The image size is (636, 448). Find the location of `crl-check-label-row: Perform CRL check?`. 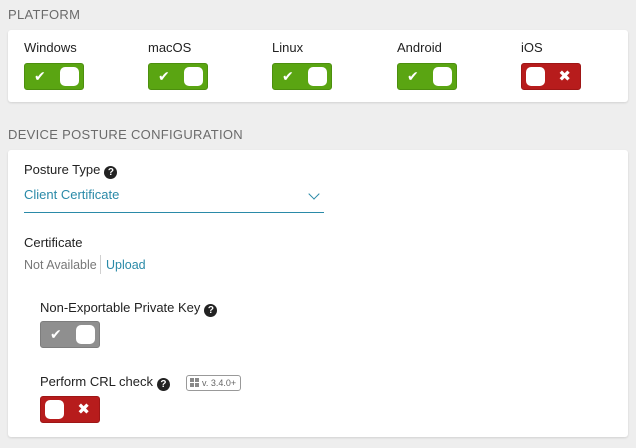

crl-check-label-row: Perform CRL check? is located at coordinates (105, 382).